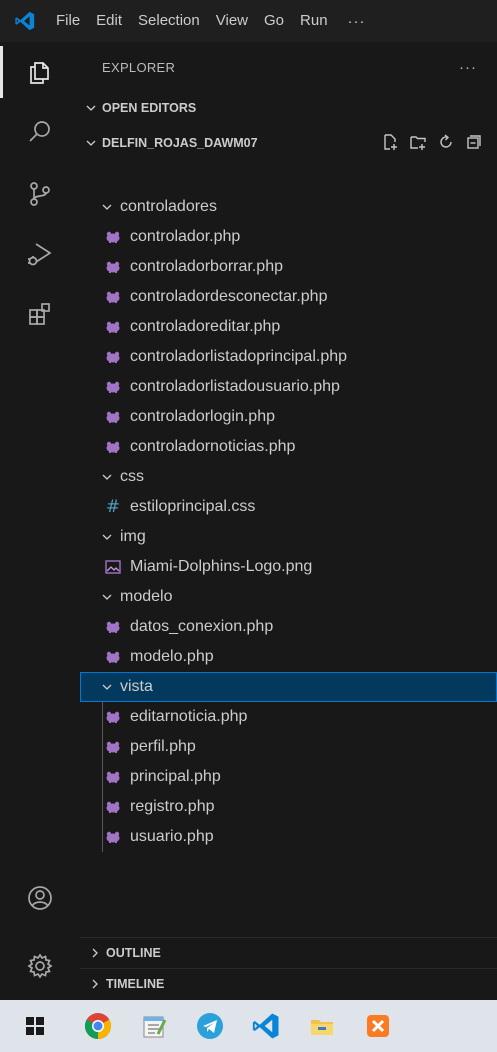 Image resolution: width=497 pixels, height=1052 pixels. What do you see at coordinates (432, 143) in the screenshot?
I see `project-actions` at bounding box center [432, 143].